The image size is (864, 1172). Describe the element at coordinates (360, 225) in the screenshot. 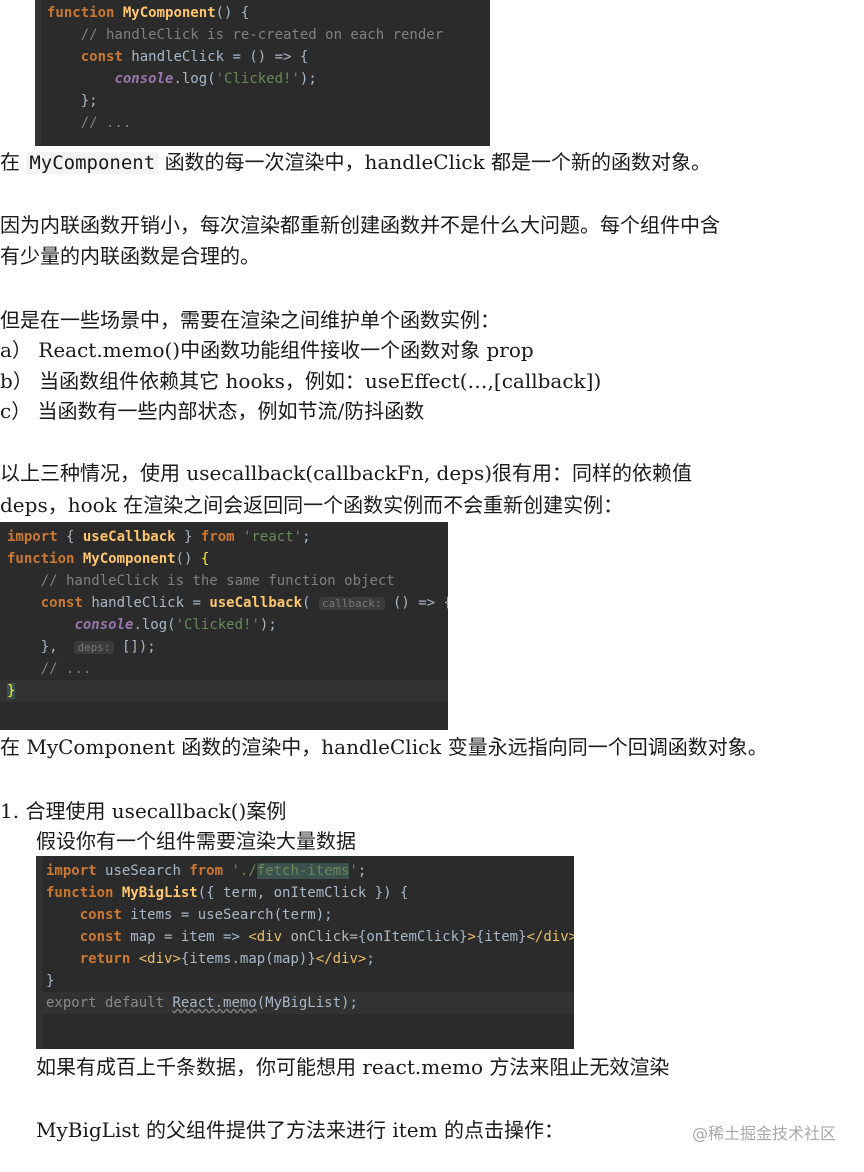

I see `paragraph-inline-cost-line1: 因为内联函数开销小，每次渲染都重新创建函数并不是什么大问题。每个组件中含` at that location.